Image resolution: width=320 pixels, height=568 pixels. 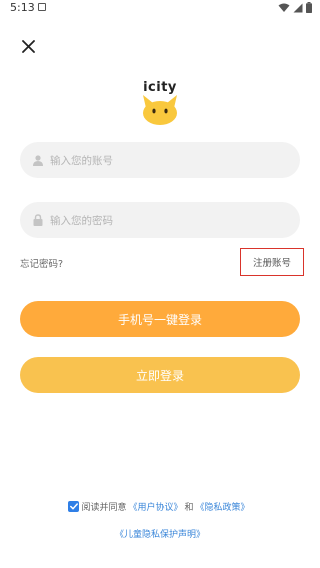 I want to click on agreement-and: 和, so click(x=189, y=508).